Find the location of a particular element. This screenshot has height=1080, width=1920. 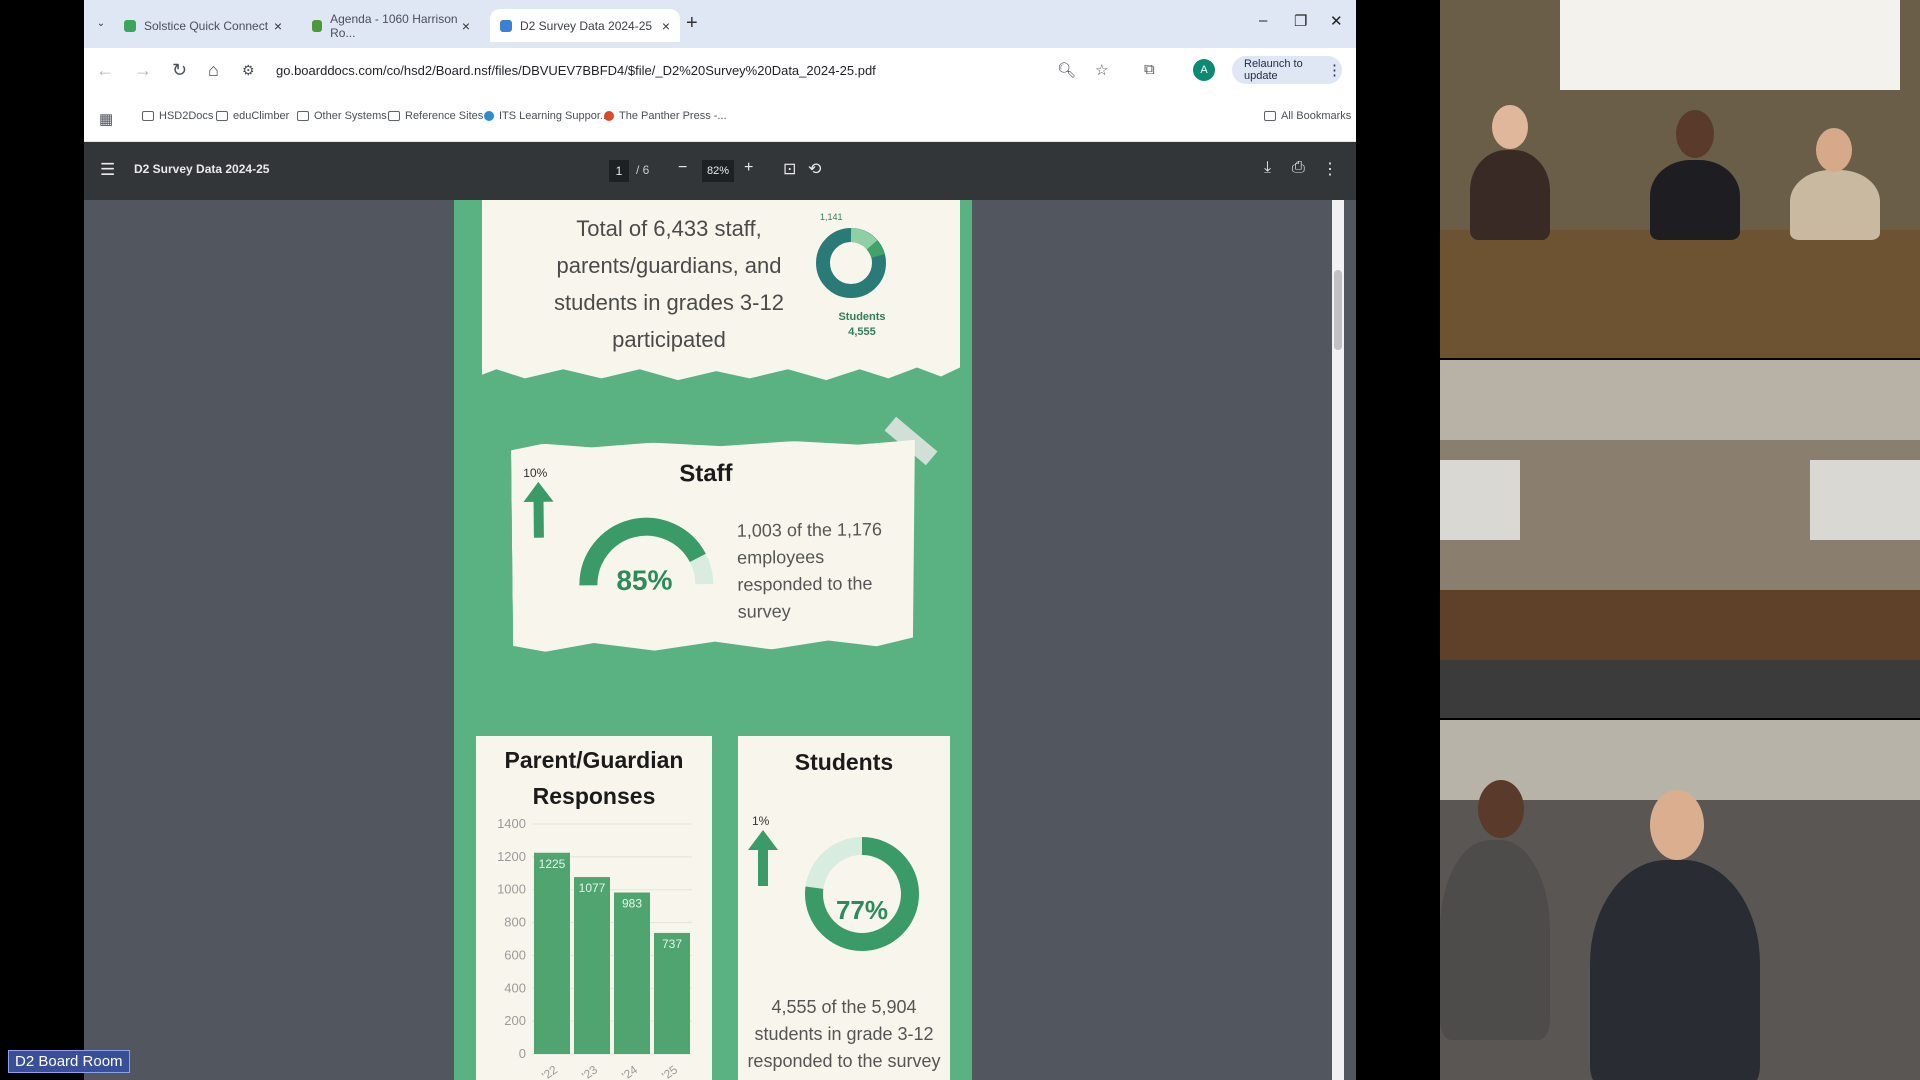

zoom-search-icon: 🔍︎ is located at coordinates (1066, 70).